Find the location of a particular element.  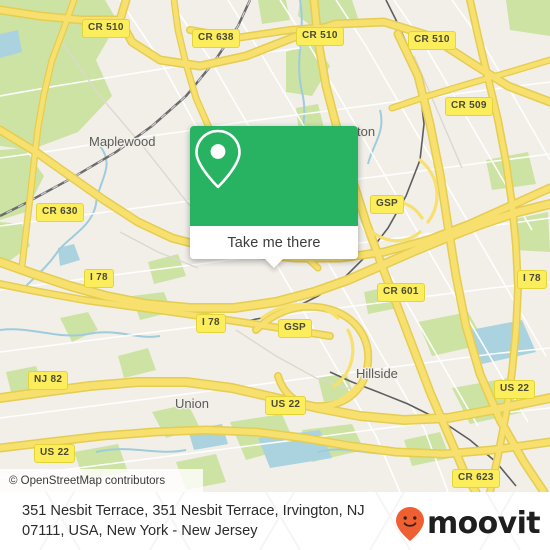

road-shield: CR 630 is located at coordinates (60, 212).